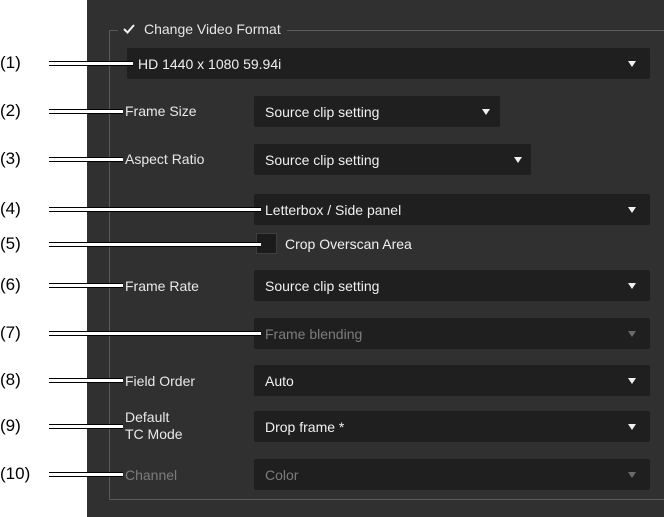 Image resolution: width=664 pixels, height=517 pixels. What do you see at coordinates (322, 159) in the screenshot?
I see `aspect-ratio-value: Source clip setting` at bounding box center [322, 159].